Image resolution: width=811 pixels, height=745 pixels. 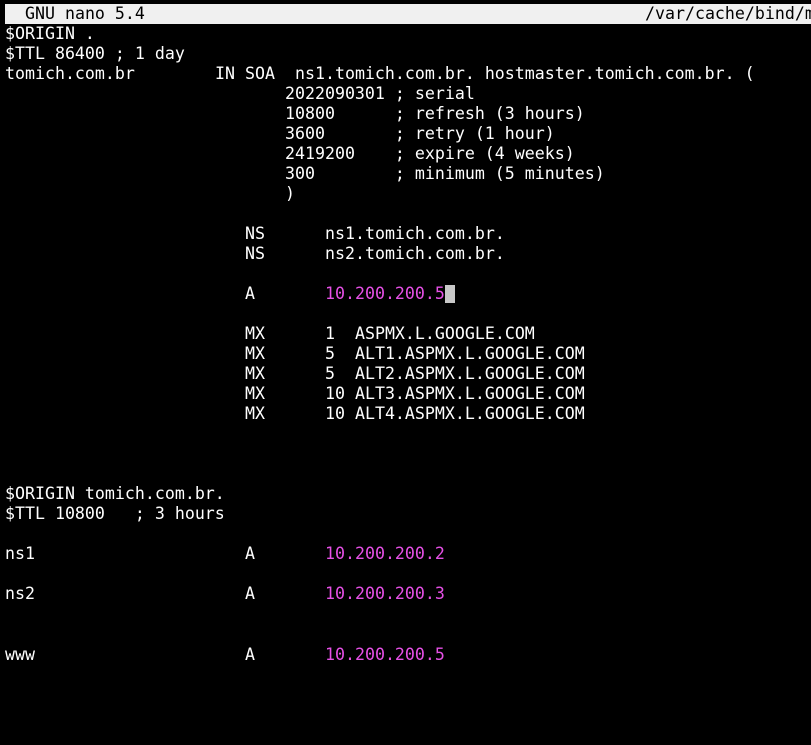 I want to click on mx-record-row: MX 10 ALT4.ASPMX.L.GOOGLE.COM, so click(x=408, y=414).